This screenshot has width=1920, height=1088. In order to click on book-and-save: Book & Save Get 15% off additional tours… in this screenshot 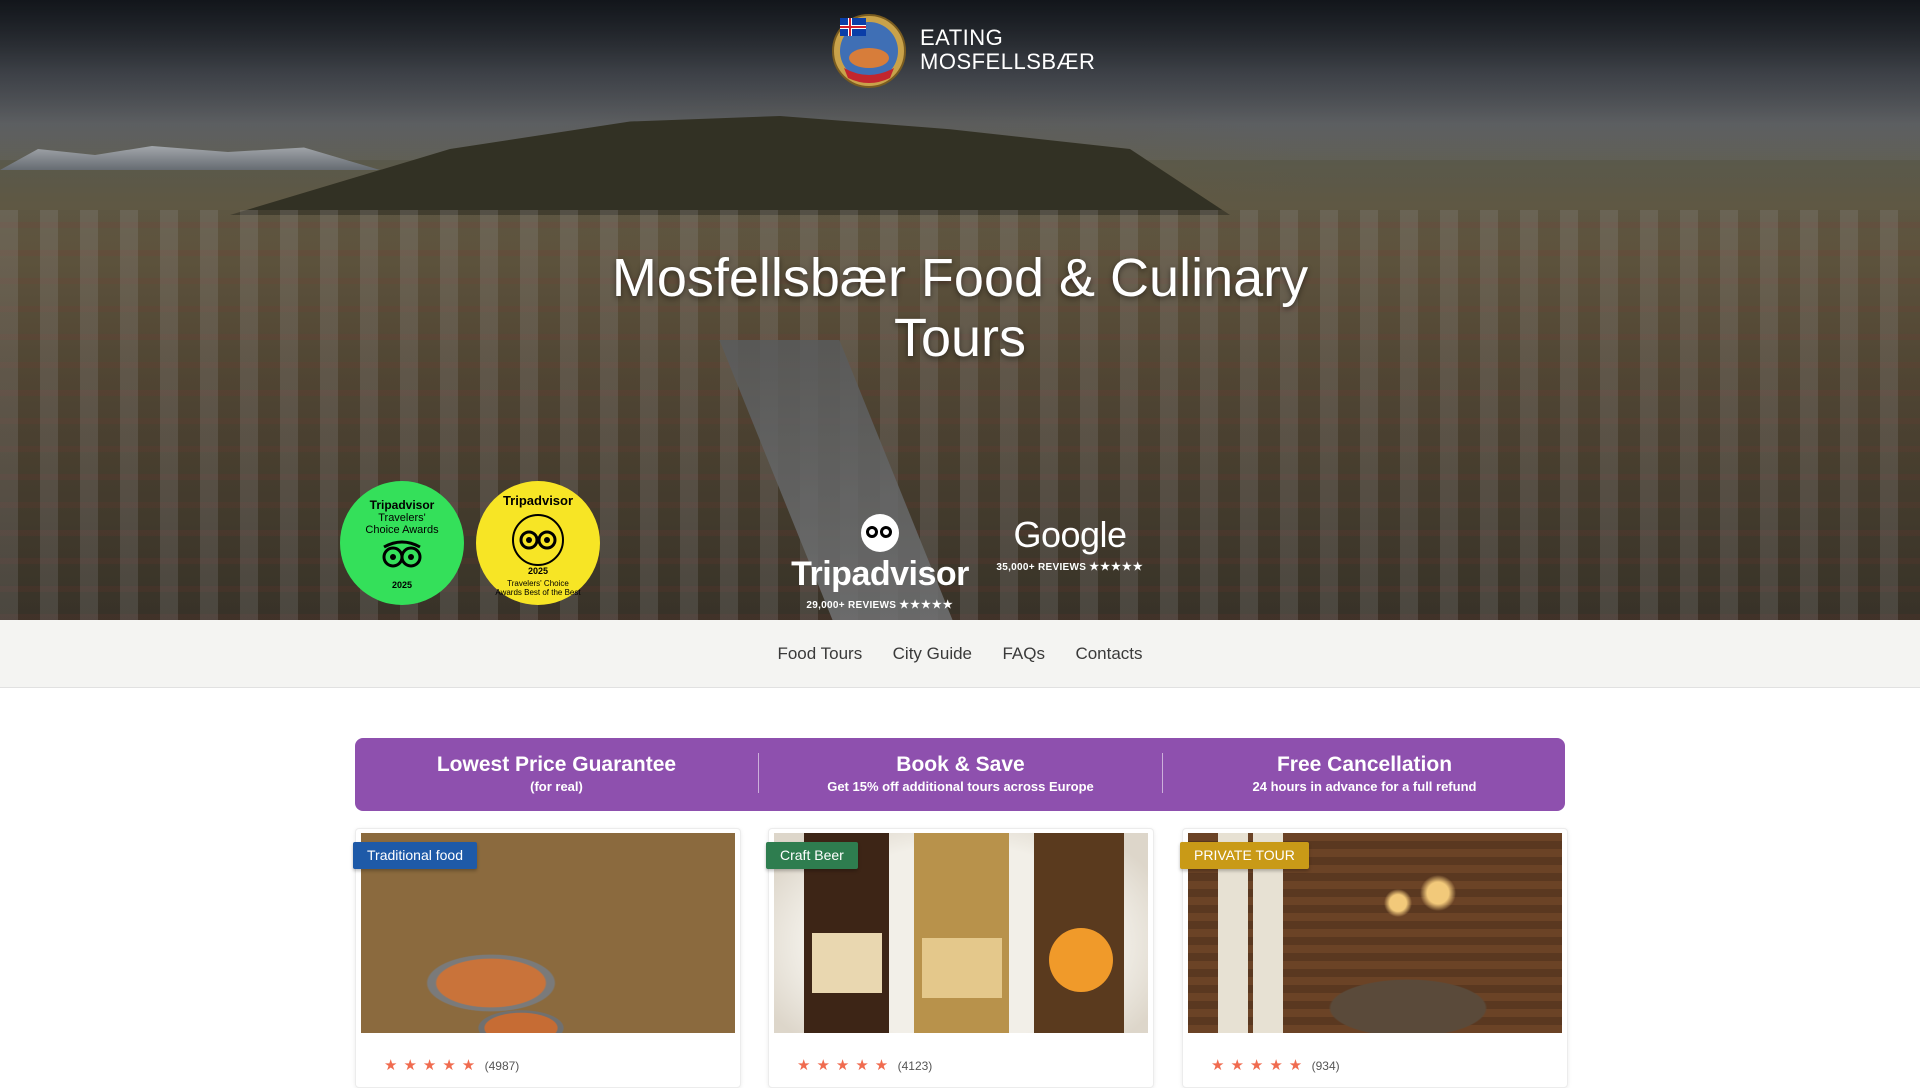, I will do `click(960, 774)`.